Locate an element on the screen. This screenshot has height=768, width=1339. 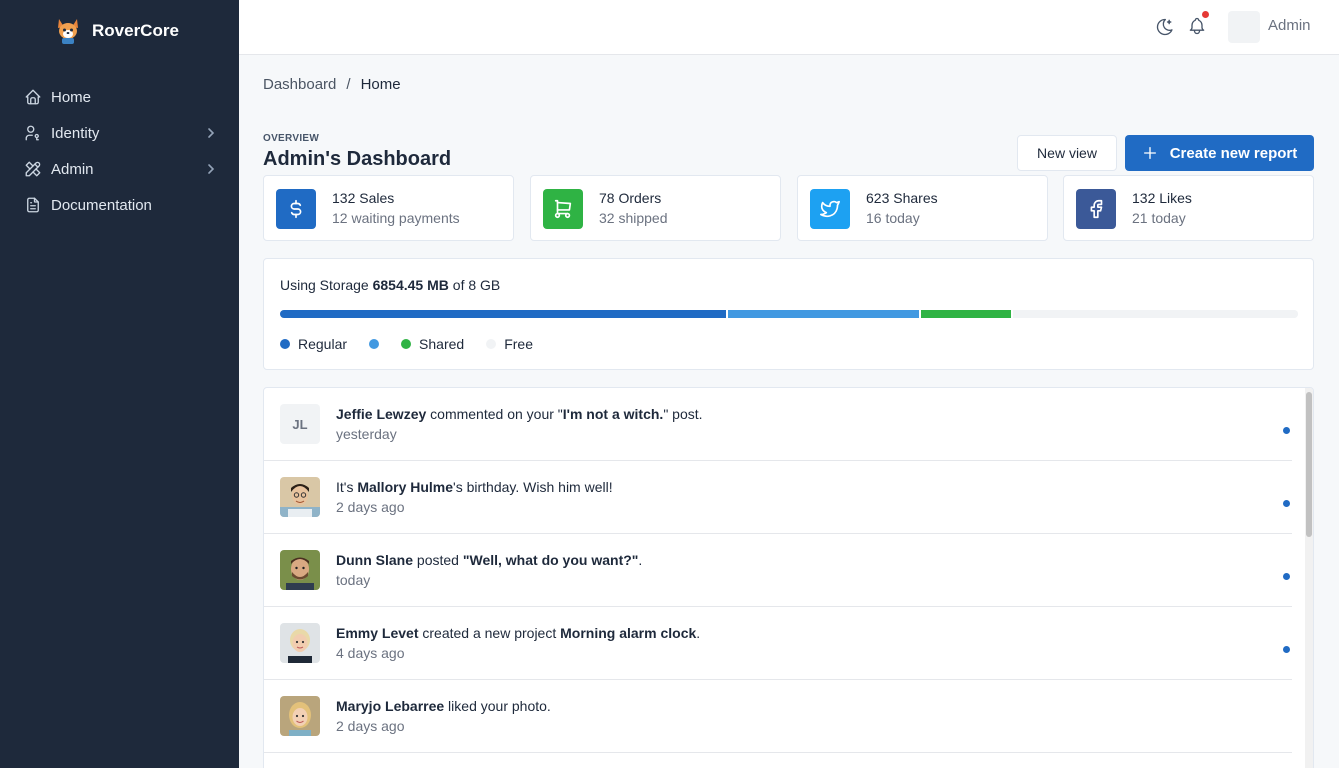
user-name: Admin is located at coordinates (1289, 25).